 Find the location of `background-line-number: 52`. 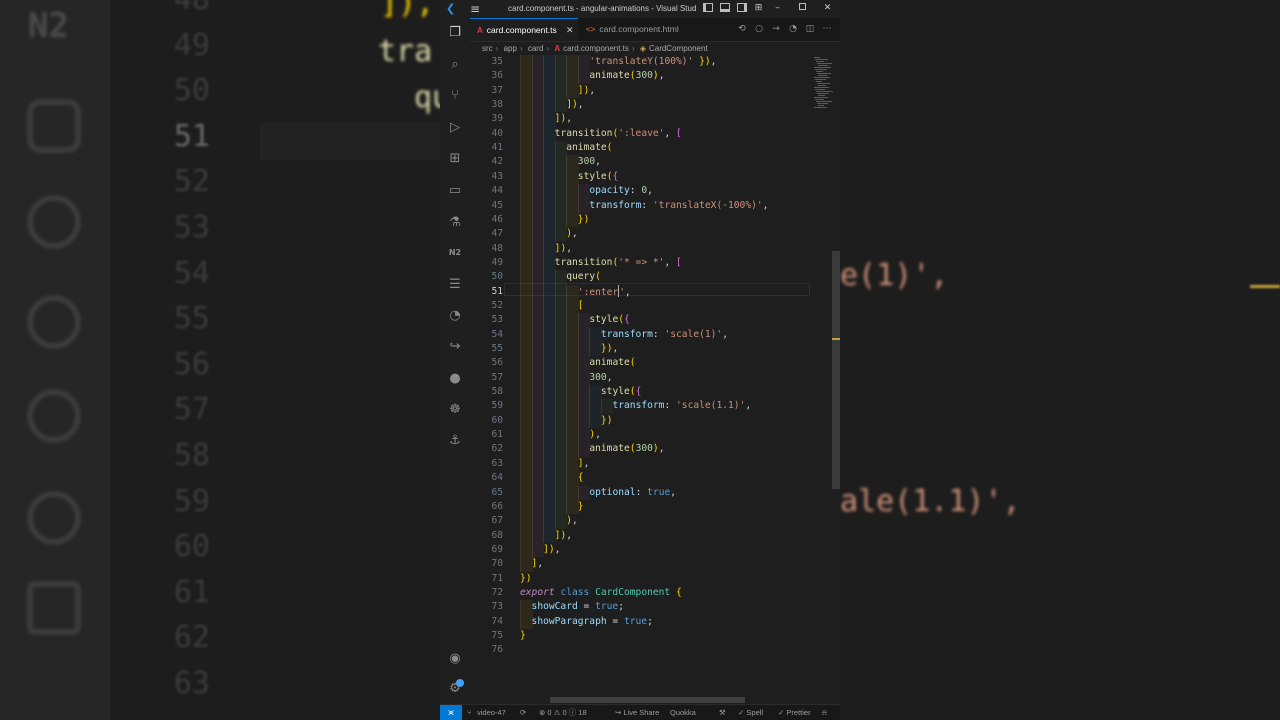

background-line-number: 52 is located at coordinates (191, 182).